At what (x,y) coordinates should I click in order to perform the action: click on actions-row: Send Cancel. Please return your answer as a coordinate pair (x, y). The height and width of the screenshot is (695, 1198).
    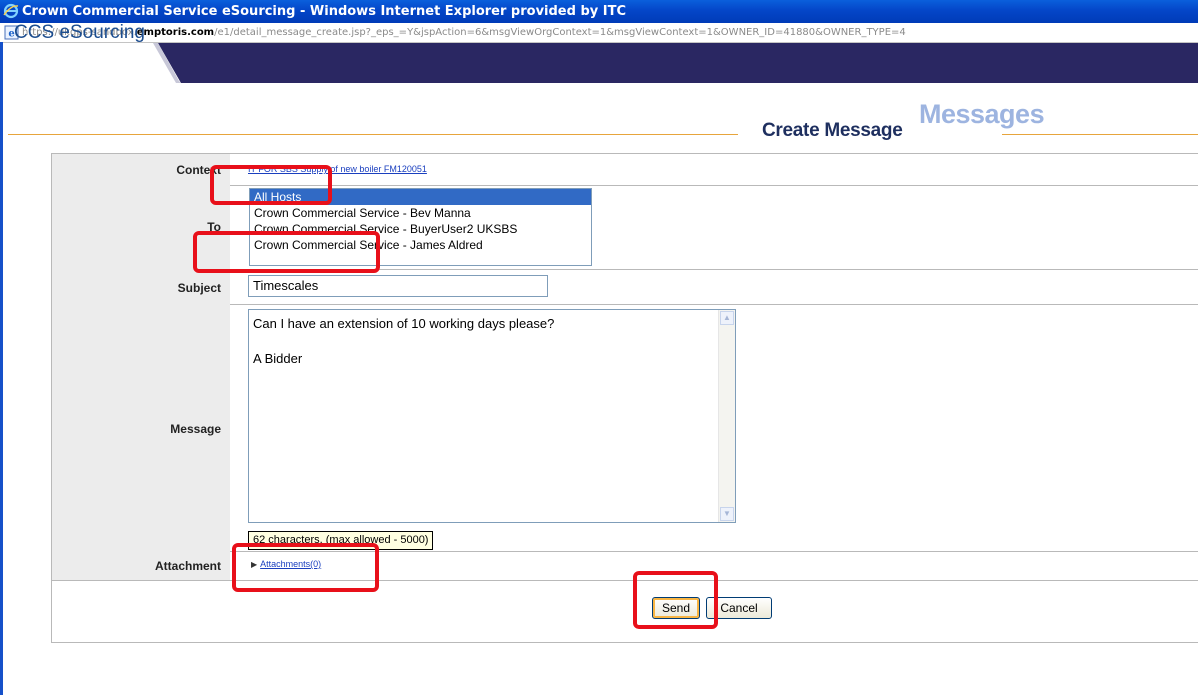
    Looking at the image, I should click on (625, 610).